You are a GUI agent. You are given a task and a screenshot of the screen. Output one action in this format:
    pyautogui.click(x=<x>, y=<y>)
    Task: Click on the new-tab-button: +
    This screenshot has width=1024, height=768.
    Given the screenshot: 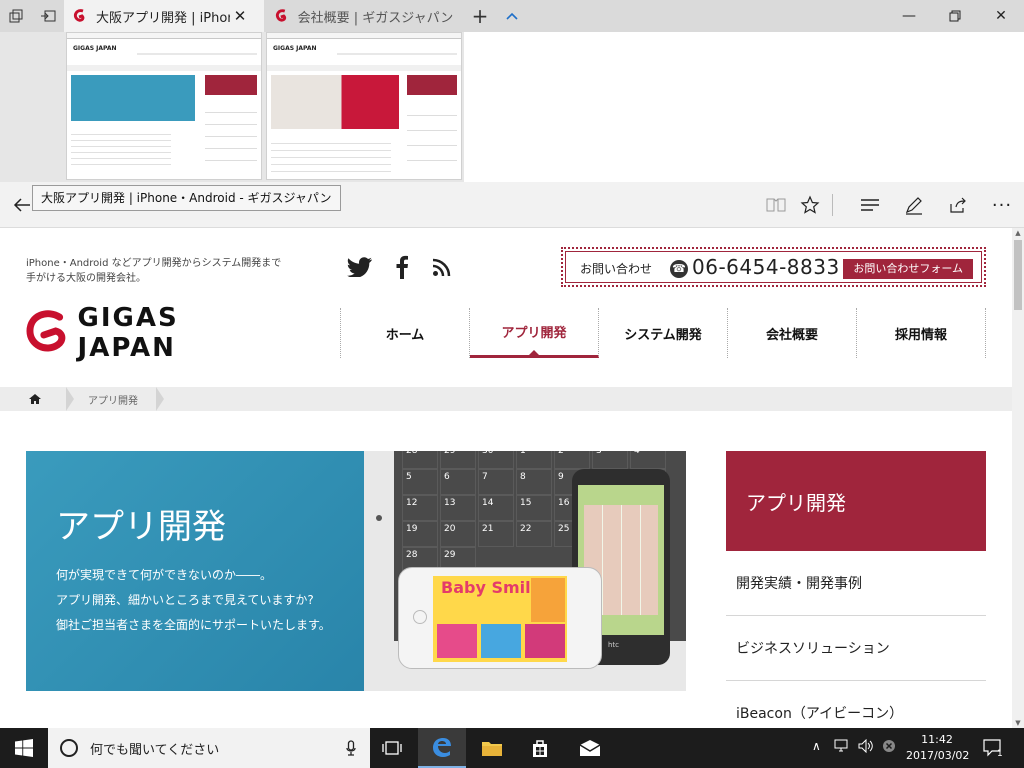 What is the action you would take?
    pyautogui.click(x=480, y=16)
    